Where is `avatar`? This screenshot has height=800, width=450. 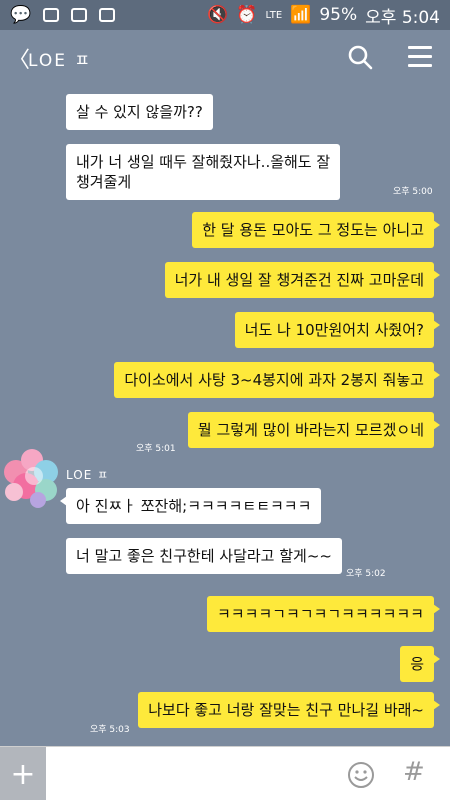
avatar is located at coordinates (33, 477).